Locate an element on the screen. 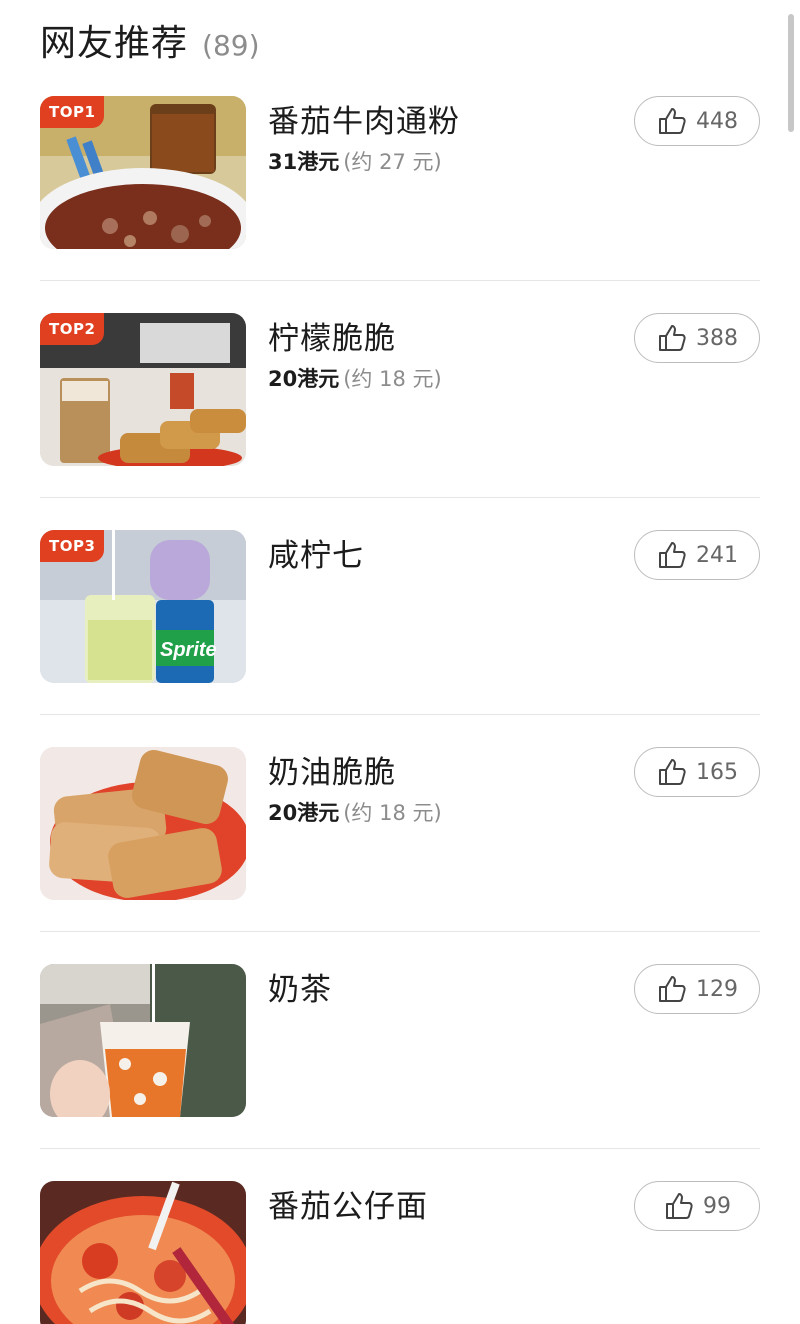 This screenshot has width=800, height=1324. like-button: 448 is located at coordinates (697, 121).